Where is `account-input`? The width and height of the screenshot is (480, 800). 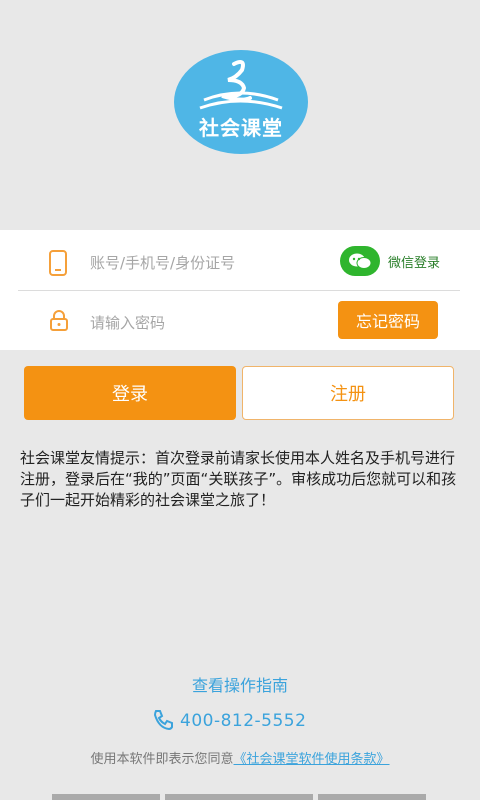
account-input is located at coordinates (210, 263).